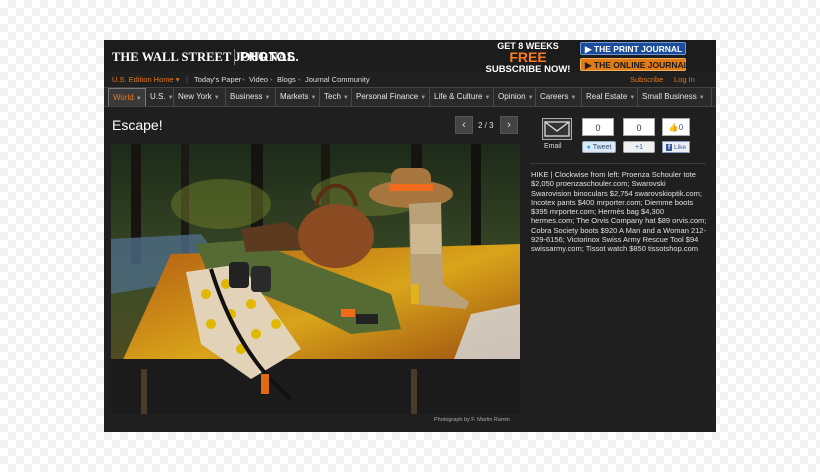 This screenshot has height=472, width=820. I want to click on thumbs-up-icon: 👍, so click(673, 127).